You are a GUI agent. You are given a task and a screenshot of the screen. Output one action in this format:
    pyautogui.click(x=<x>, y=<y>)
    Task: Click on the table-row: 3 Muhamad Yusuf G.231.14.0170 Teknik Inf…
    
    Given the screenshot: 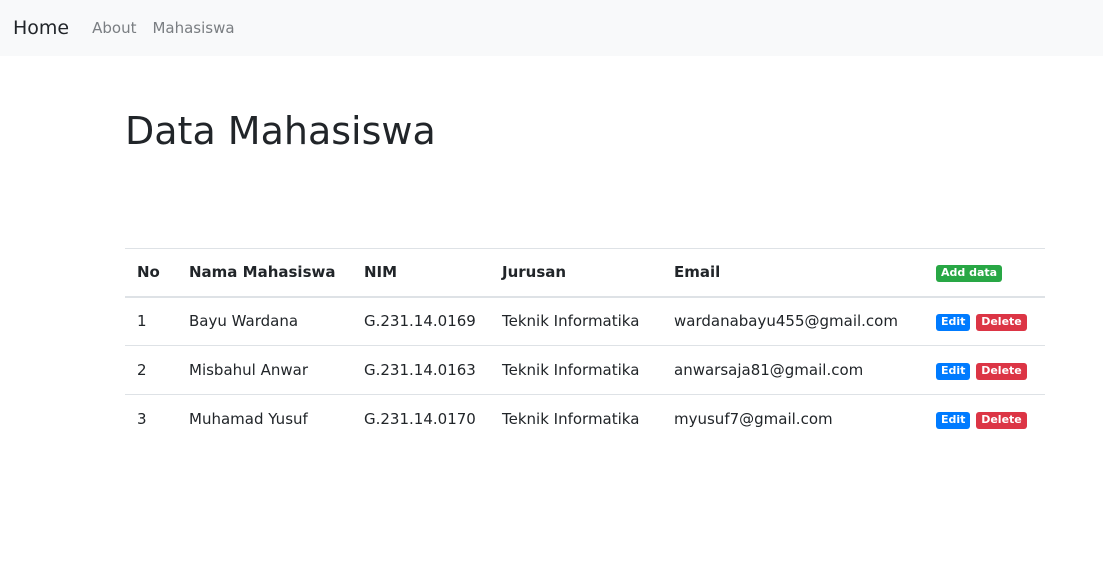 What is the action you would take?
    pyautogui.click(x=585, y=419)
    